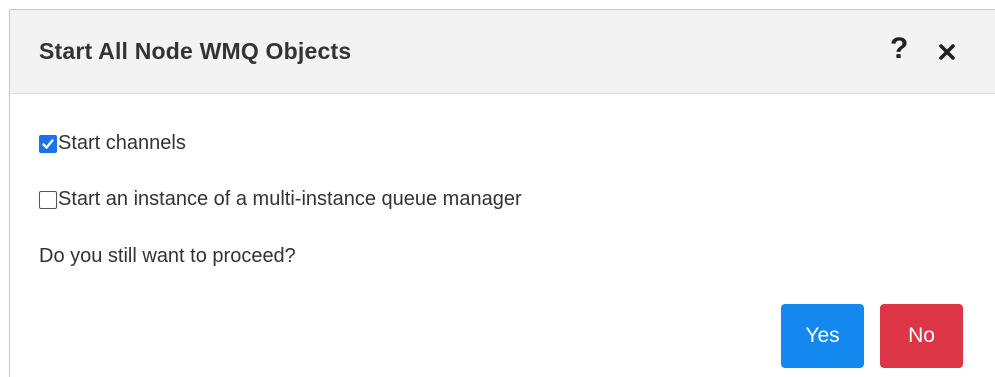 The width and height of the screenshot is (995, 377). Describe the element at coordinates (822, 336) in the screenshot. I see `yes-button: Yes` at that location.